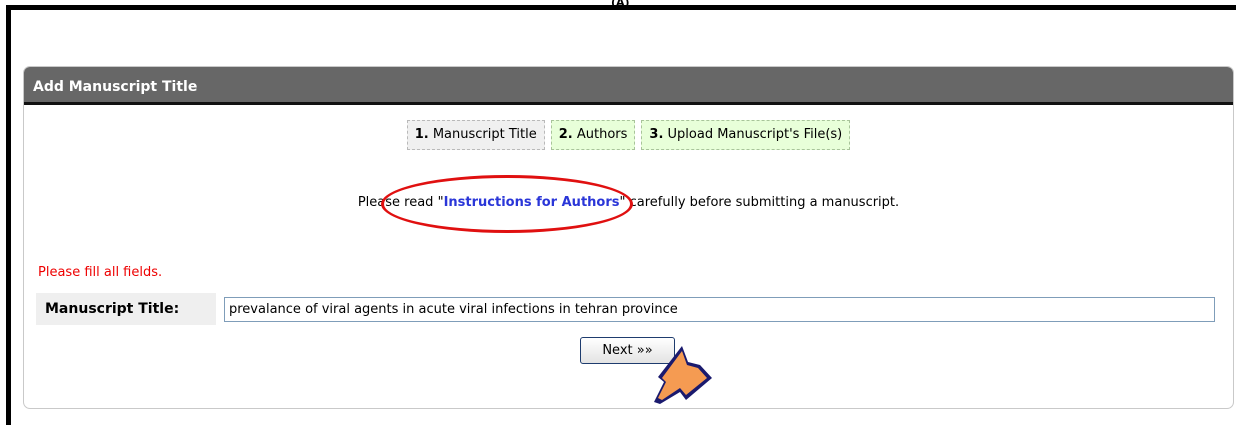 This screenshot has width=1236, height=425. I want to click on manuscript-title-row: Manuscript Title:, so click(626, 309).